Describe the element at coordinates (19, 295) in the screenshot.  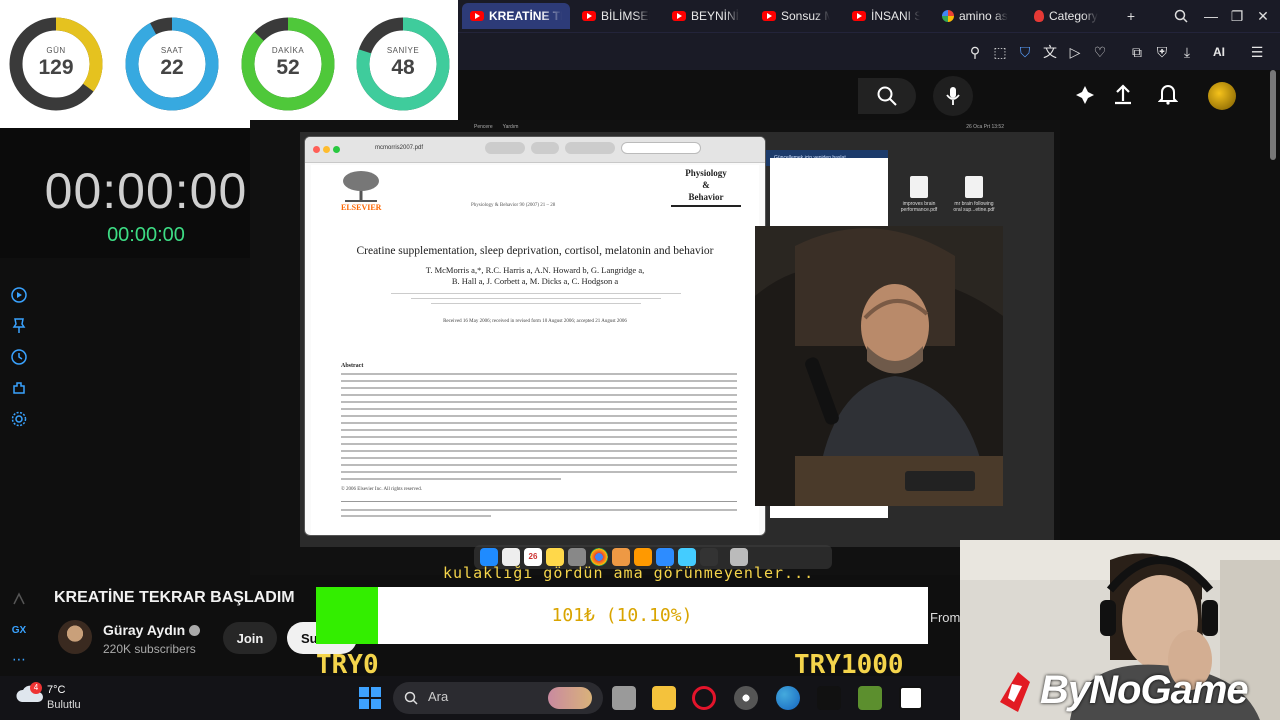
I see `play-circle-icon` at that location.